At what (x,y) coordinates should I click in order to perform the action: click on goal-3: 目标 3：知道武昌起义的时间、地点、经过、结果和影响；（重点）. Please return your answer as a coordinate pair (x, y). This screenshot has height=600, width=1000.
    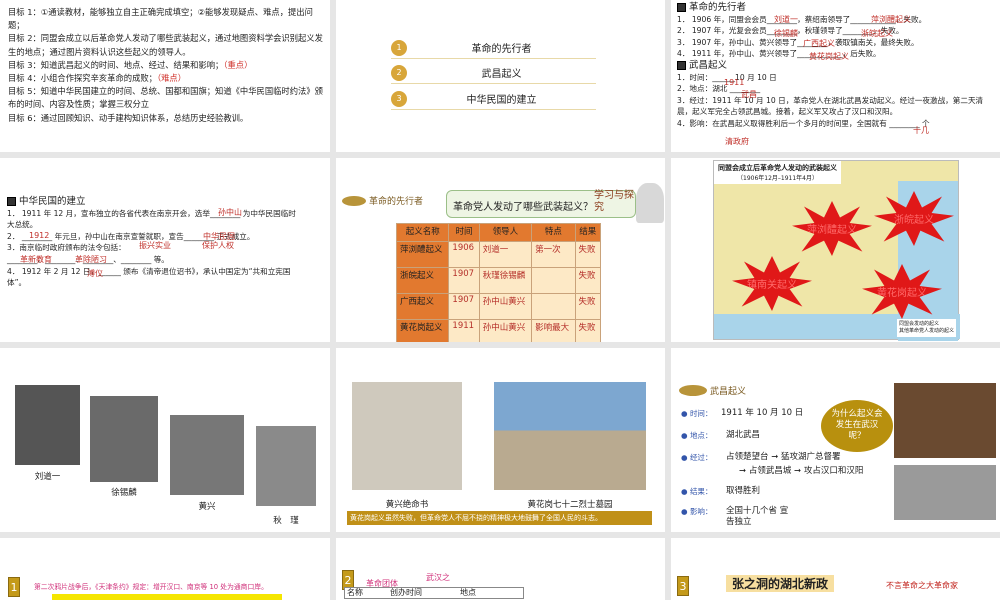
    Looking at the image, I should click on (130, 64).